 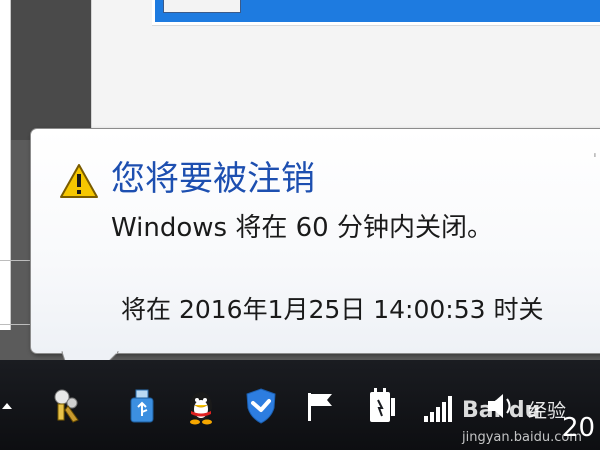 What do you see at coordinates (5, 165) in the screenshot?
I see `background-window-edge` at bounding box center [5, 165].